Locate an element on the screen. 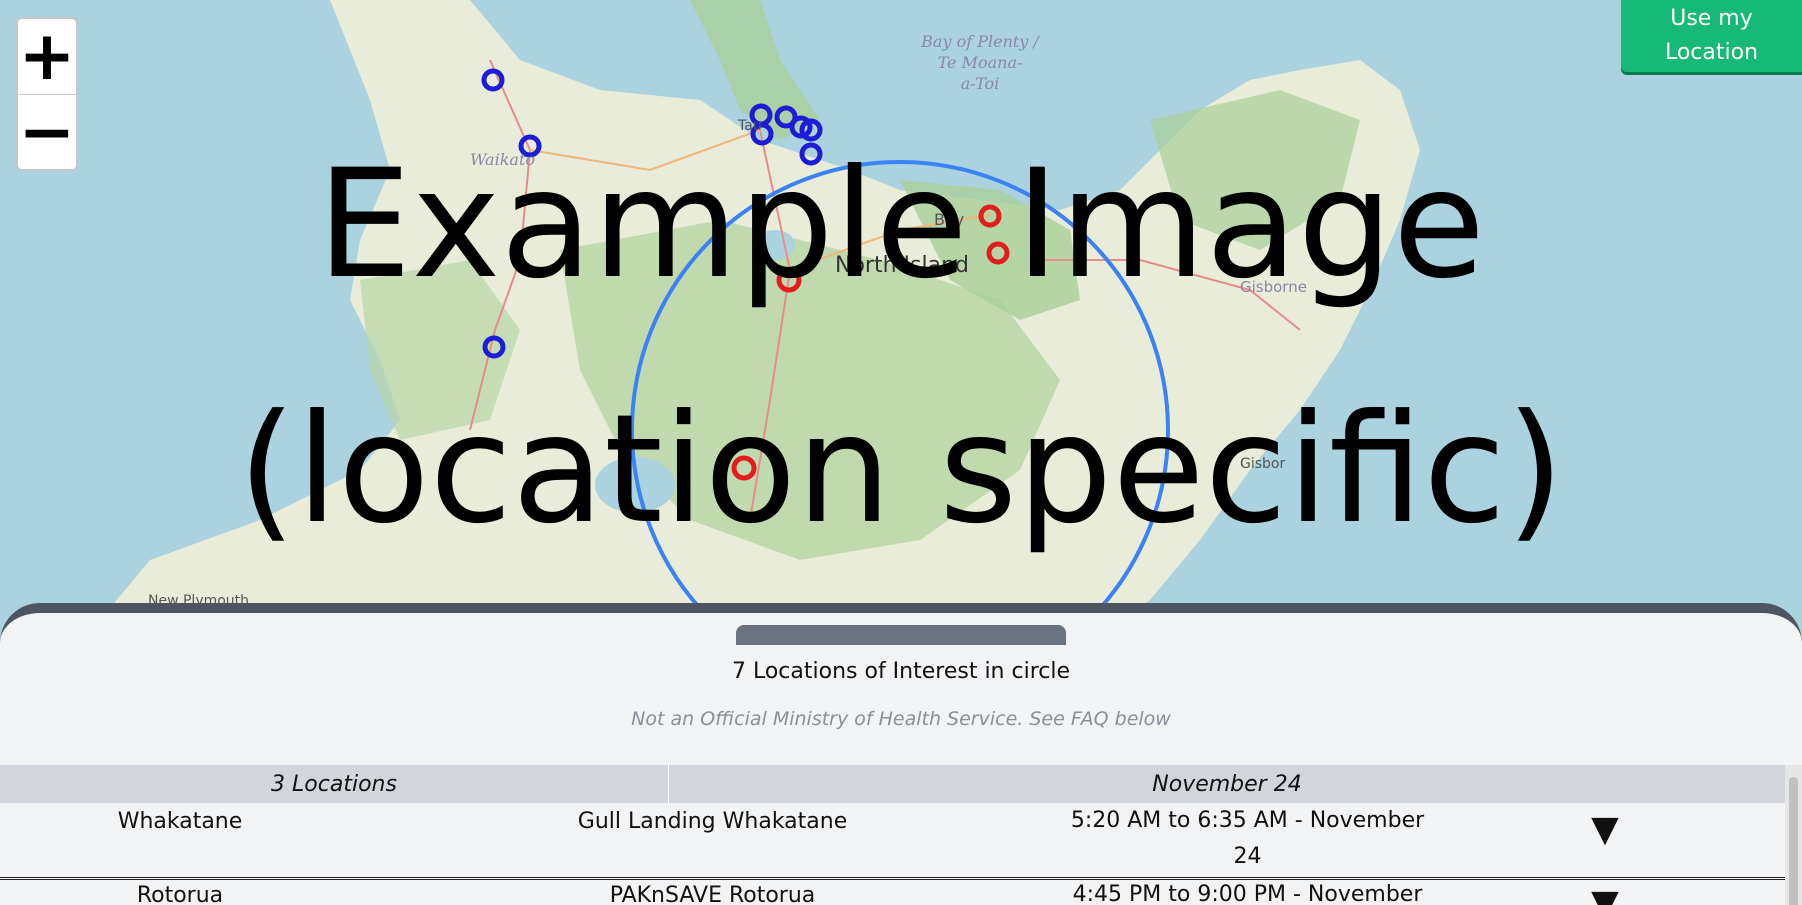  map-label-bay-of-plenty-2: Te Moana- is located at coordinates (980, 62).